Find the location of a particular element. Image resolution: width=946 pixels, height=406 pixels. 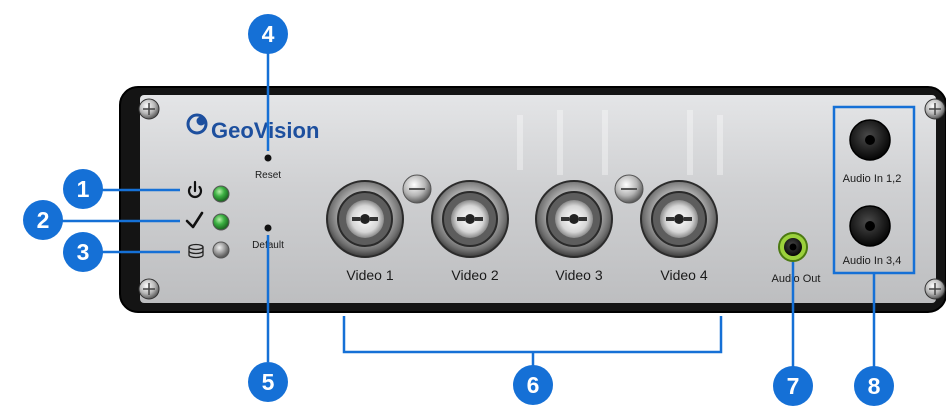

callout-6: 6 is located at coordinates (533, 385).